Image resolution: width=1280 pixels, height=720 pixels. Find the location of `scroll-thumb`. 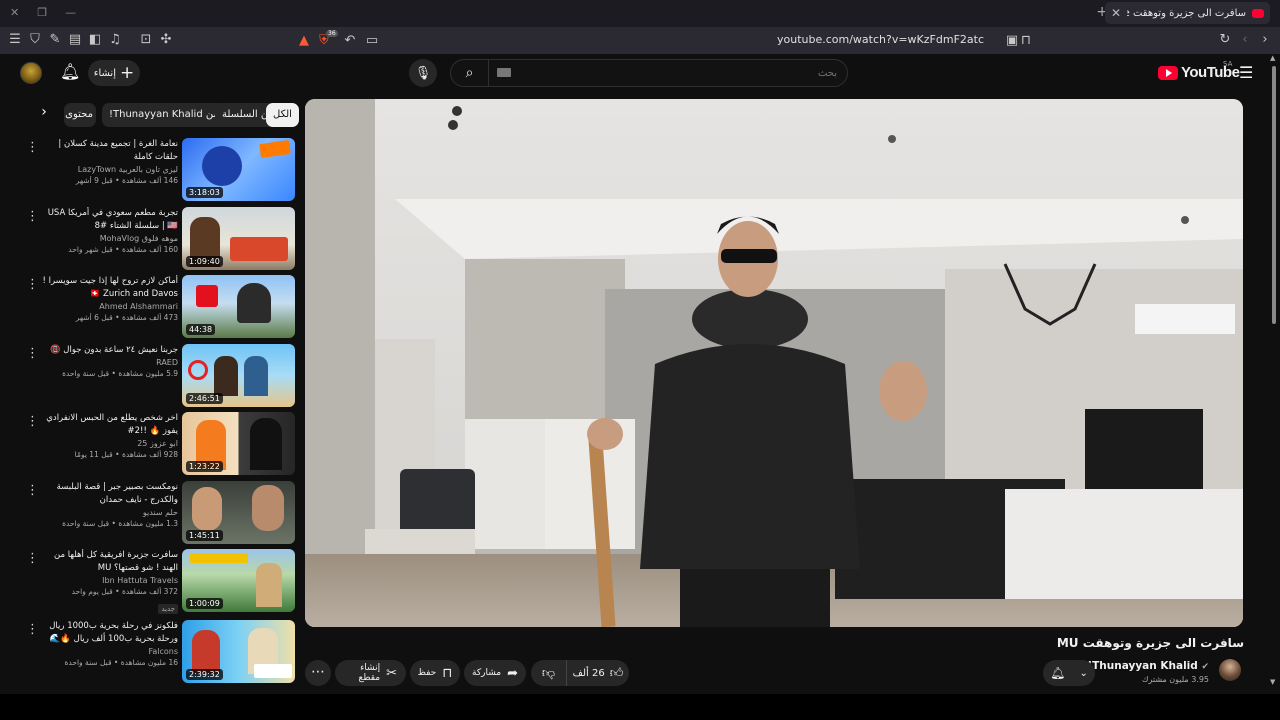

scroll-thumb is located at coordinates (1274, 195).